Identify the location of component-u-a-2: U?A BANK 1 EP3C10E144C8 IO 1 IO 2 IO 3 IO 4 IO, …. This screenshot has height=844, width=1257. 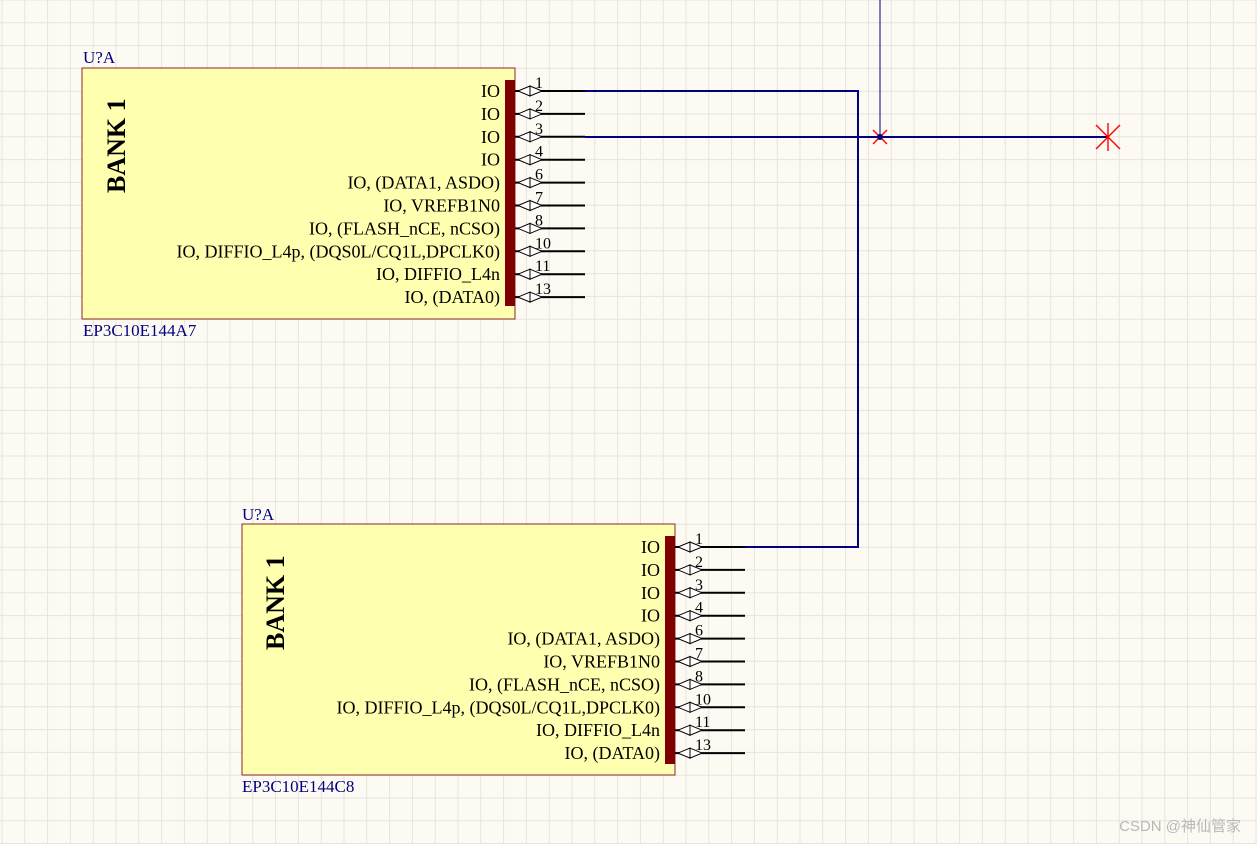
(493, 650).